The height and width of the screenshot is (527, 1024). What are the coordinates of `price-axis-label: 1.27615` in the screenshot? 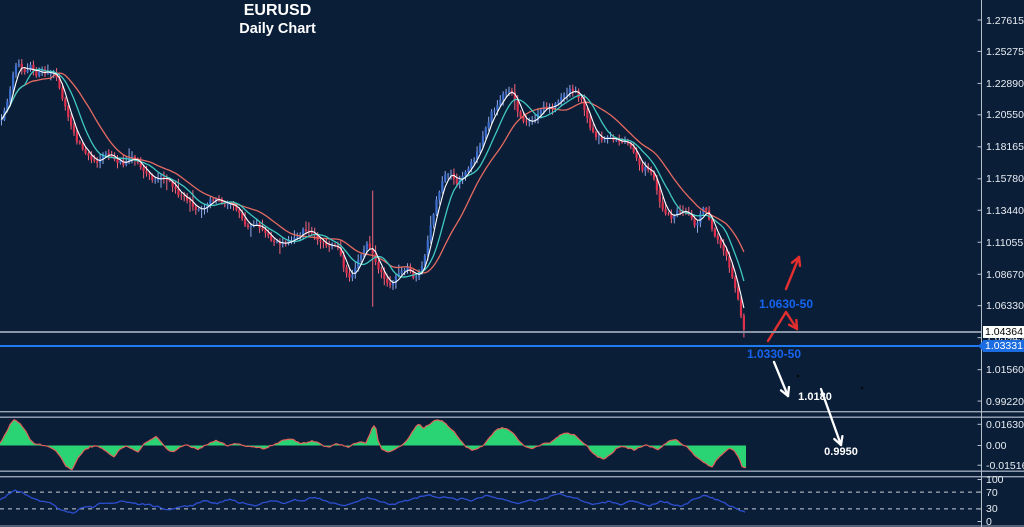 It's located at (1005, 20).